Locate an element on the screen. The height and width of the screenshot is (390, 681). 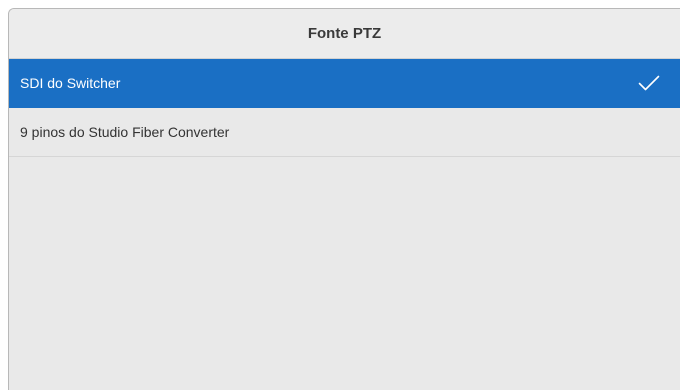
option-label: SDI do Switcher is located at coordinates (70, 83).